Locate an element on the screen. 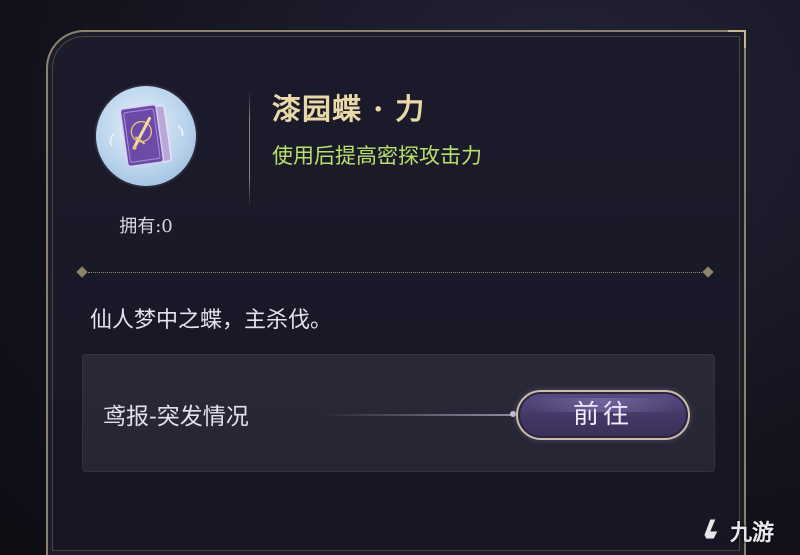 This screenshot has height=555, width=800. watermark: 九游 is located at coordinates (744, 529).